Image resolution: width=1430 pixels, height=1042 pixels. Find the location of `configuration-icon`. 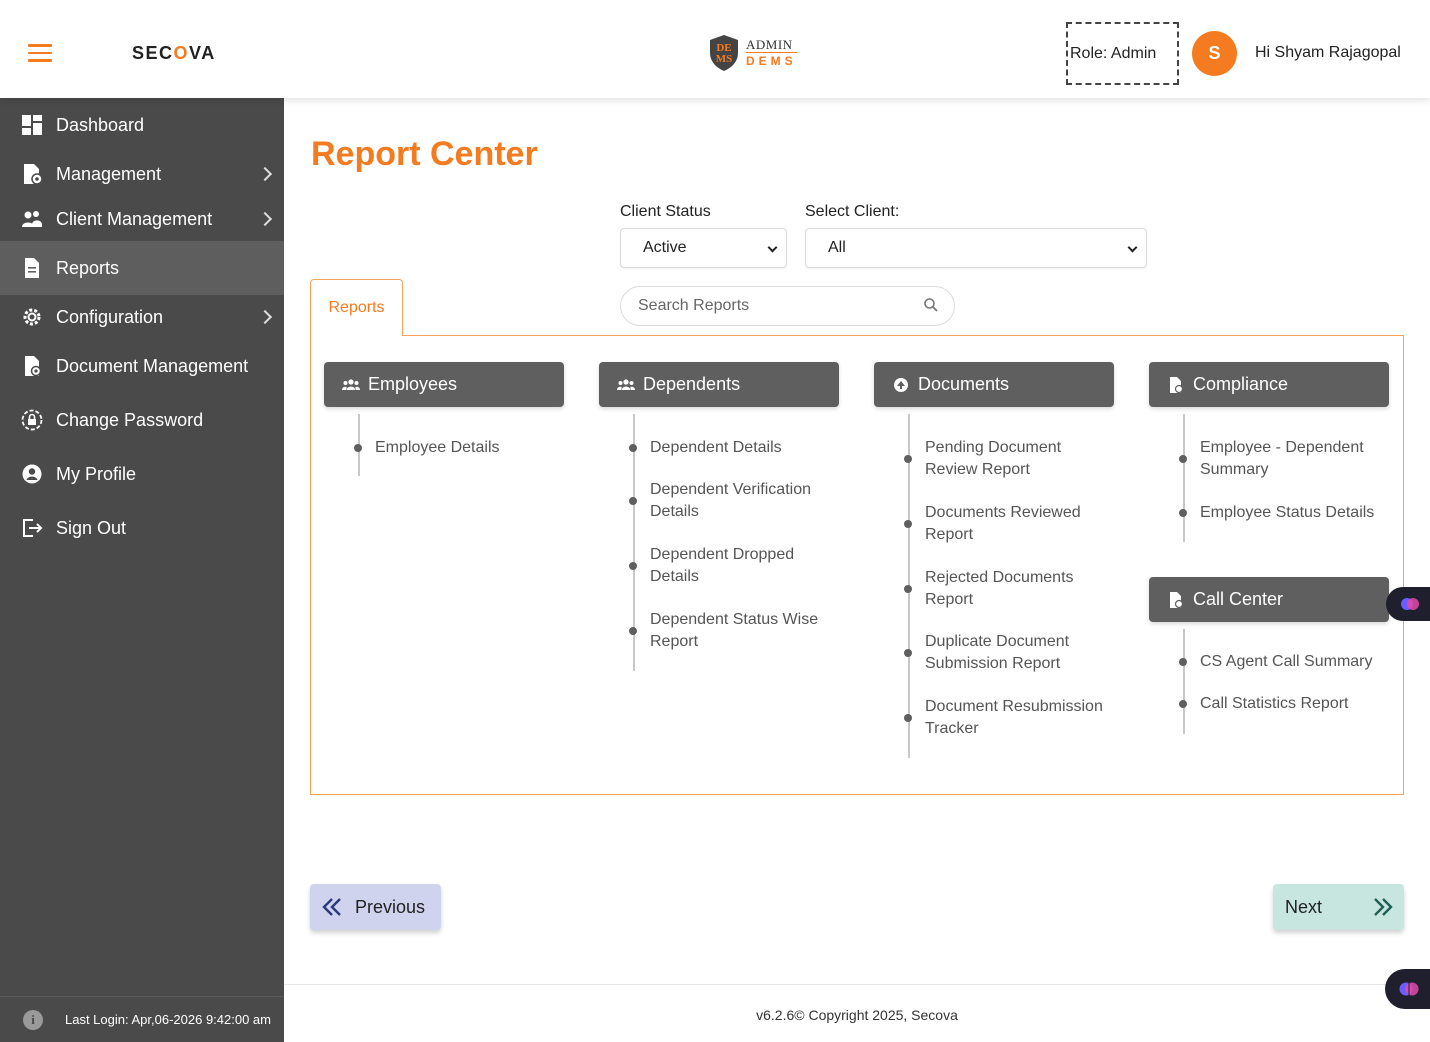

configuration-icon is located at coordinates (32, 317).